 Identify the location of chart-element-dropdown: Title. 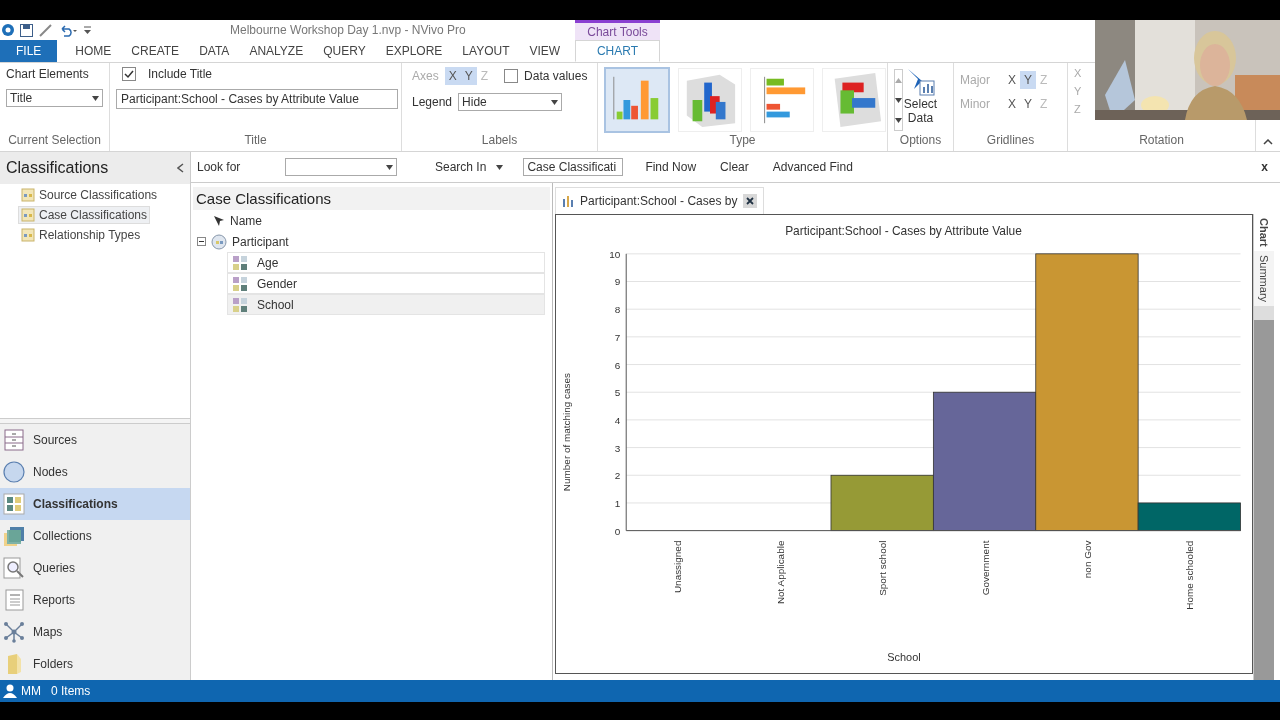
(54, 98).